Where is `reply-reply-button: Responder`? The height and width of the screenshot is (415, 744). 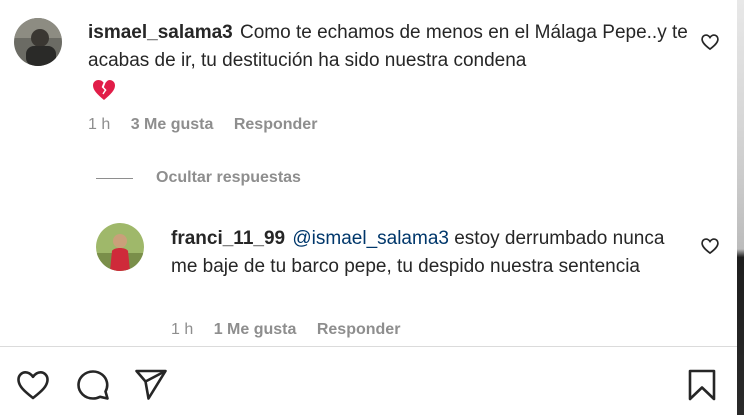 reply-reply-button: Responder is located at coordinates (359, 329).